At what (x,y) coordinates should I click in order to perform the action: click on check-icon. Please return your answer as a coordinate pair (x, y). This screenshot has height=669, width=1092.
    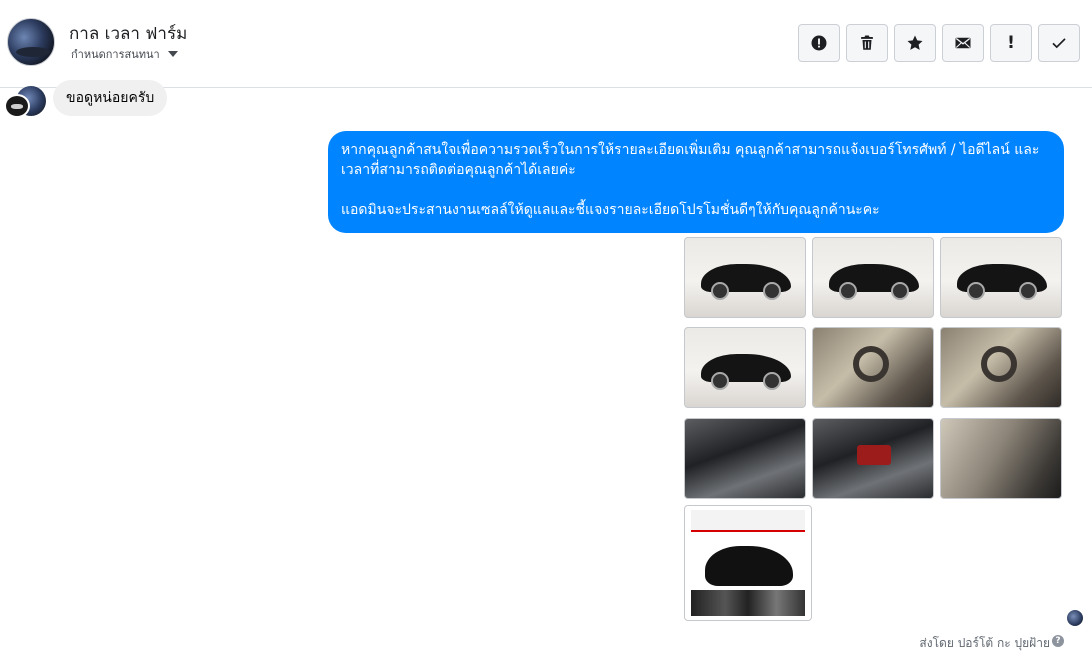
    Looking at the image, I should click on (1059, 43).